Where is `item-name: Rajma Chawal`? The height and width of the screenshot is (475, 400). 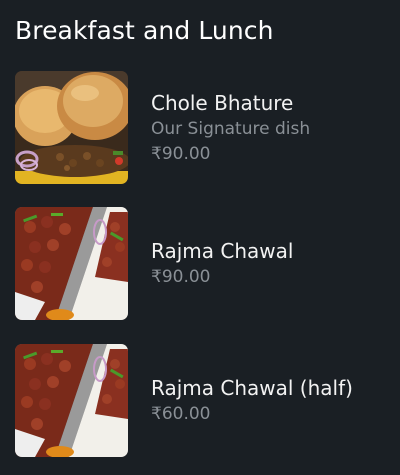 item-name: Rajma Chawal is located at coordinates (222, 251).